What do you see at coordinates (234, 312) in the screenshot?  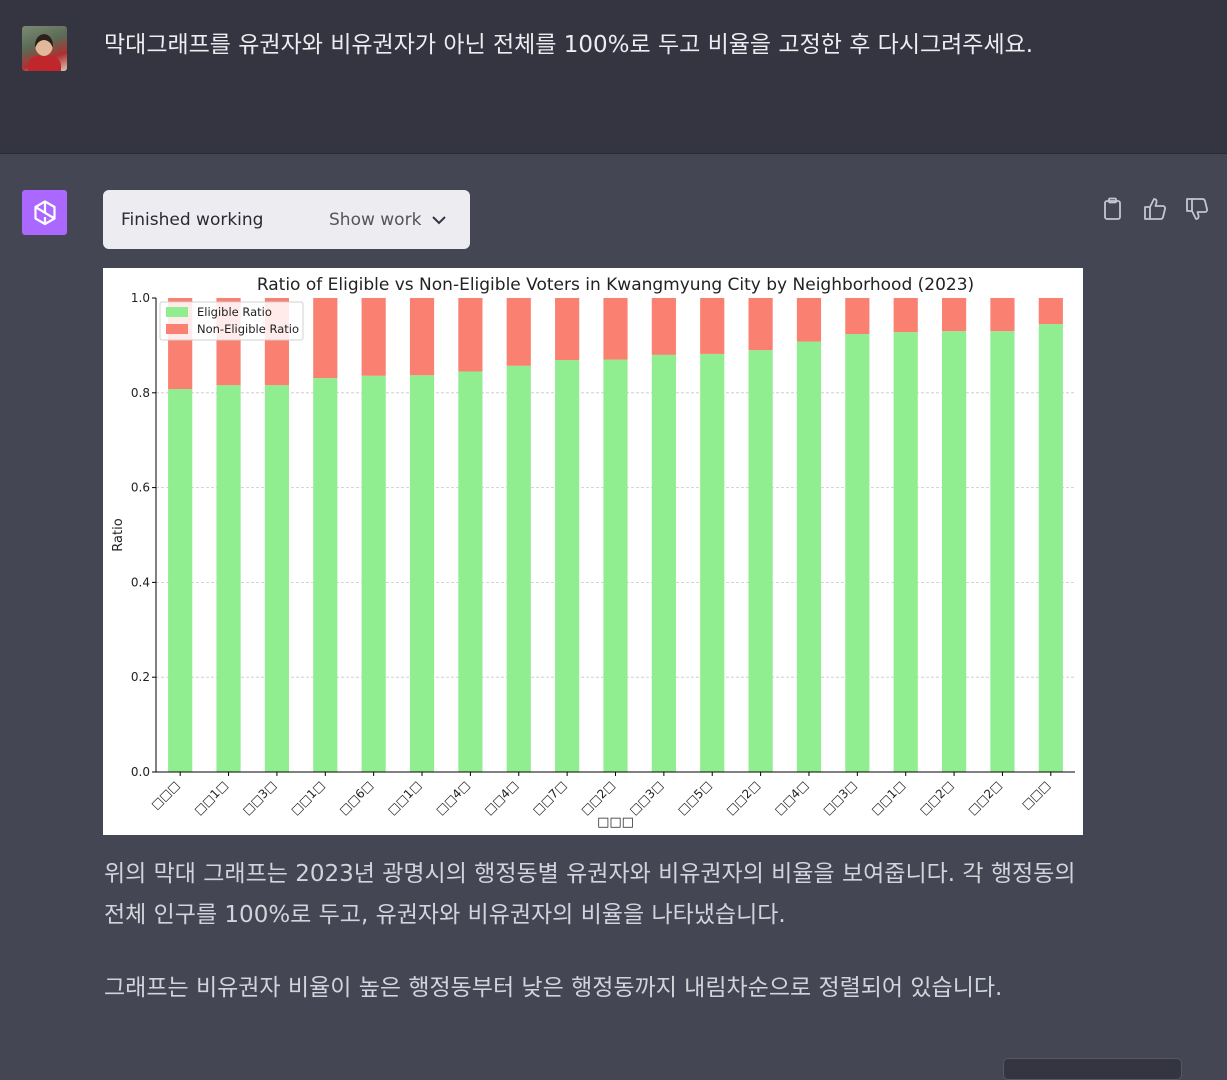 I see `legend-label-eligible: Eligible Ratio` at bounding box center [234, 312].